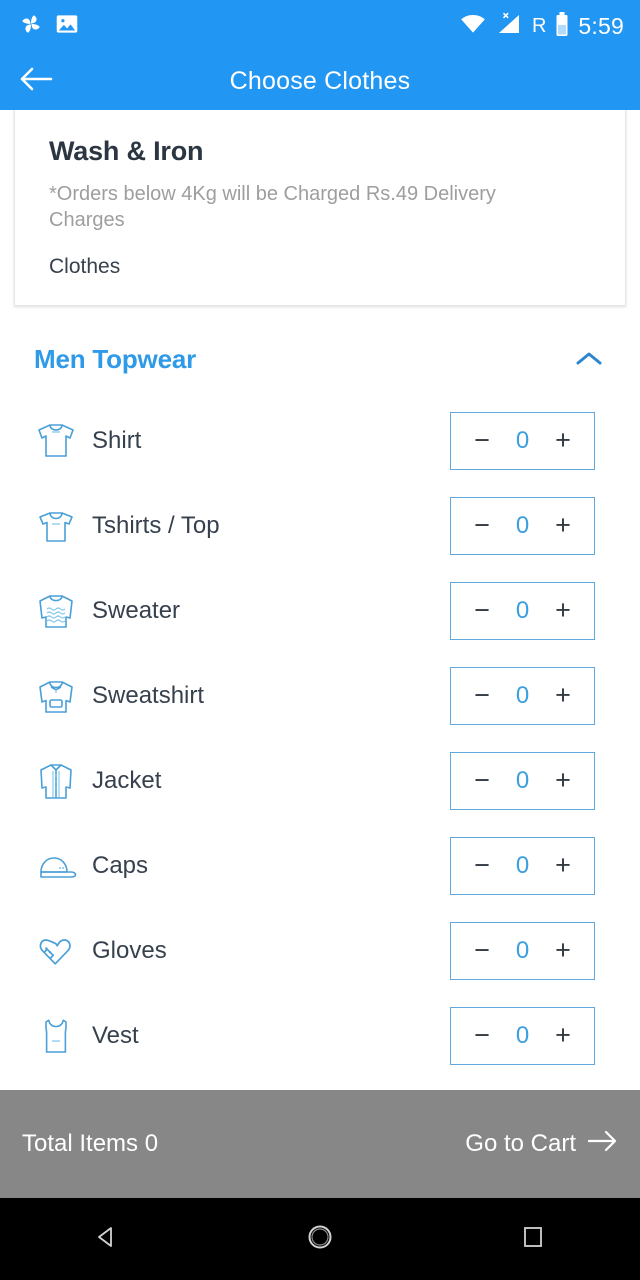  I want to click on item-label: Sweater, so click(136, 610).